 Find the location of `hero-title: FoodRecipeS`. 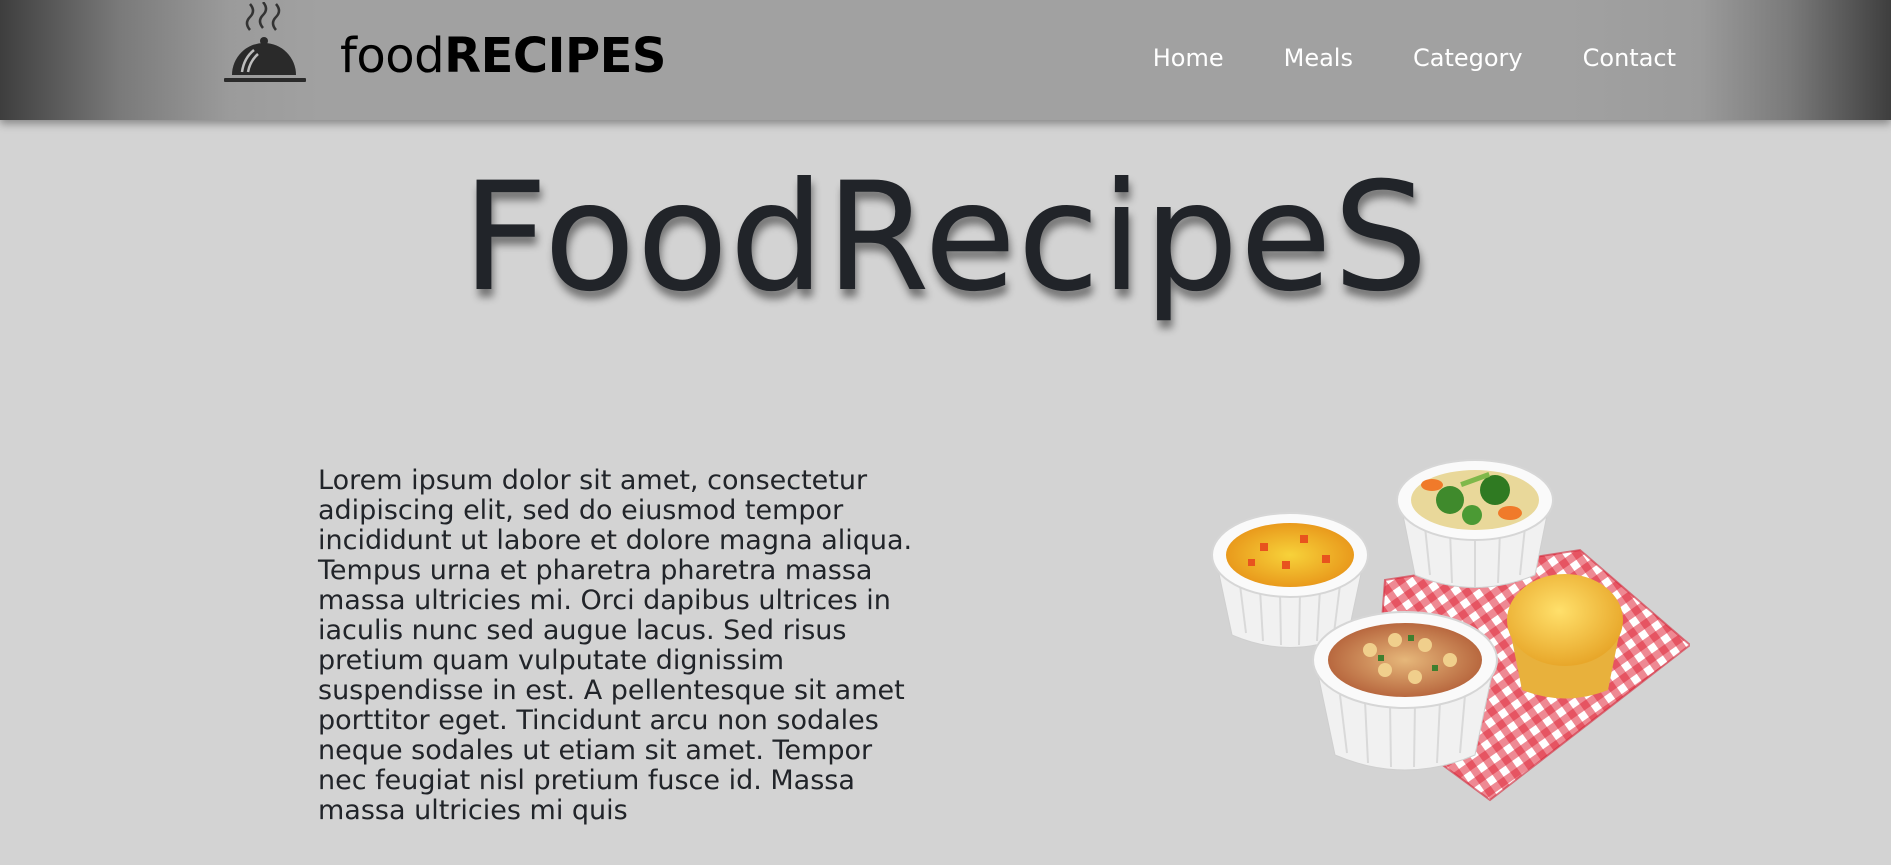

hero-title: FoodRecipeS is located at coordinates (945, 238).